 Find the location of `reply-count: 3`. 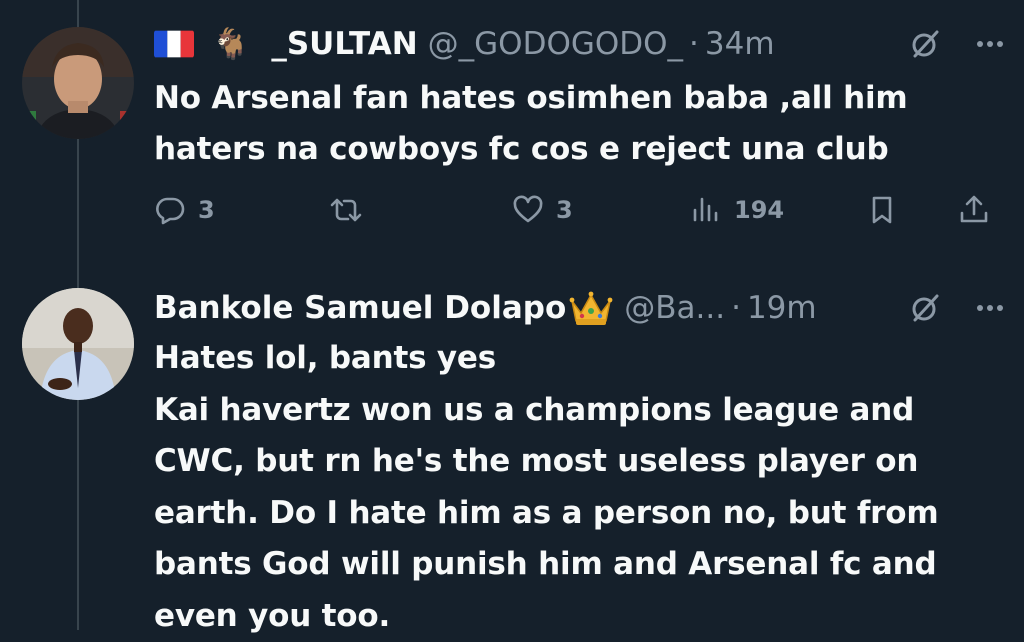

reply-count: 3 is located at coordinates (206, 210).